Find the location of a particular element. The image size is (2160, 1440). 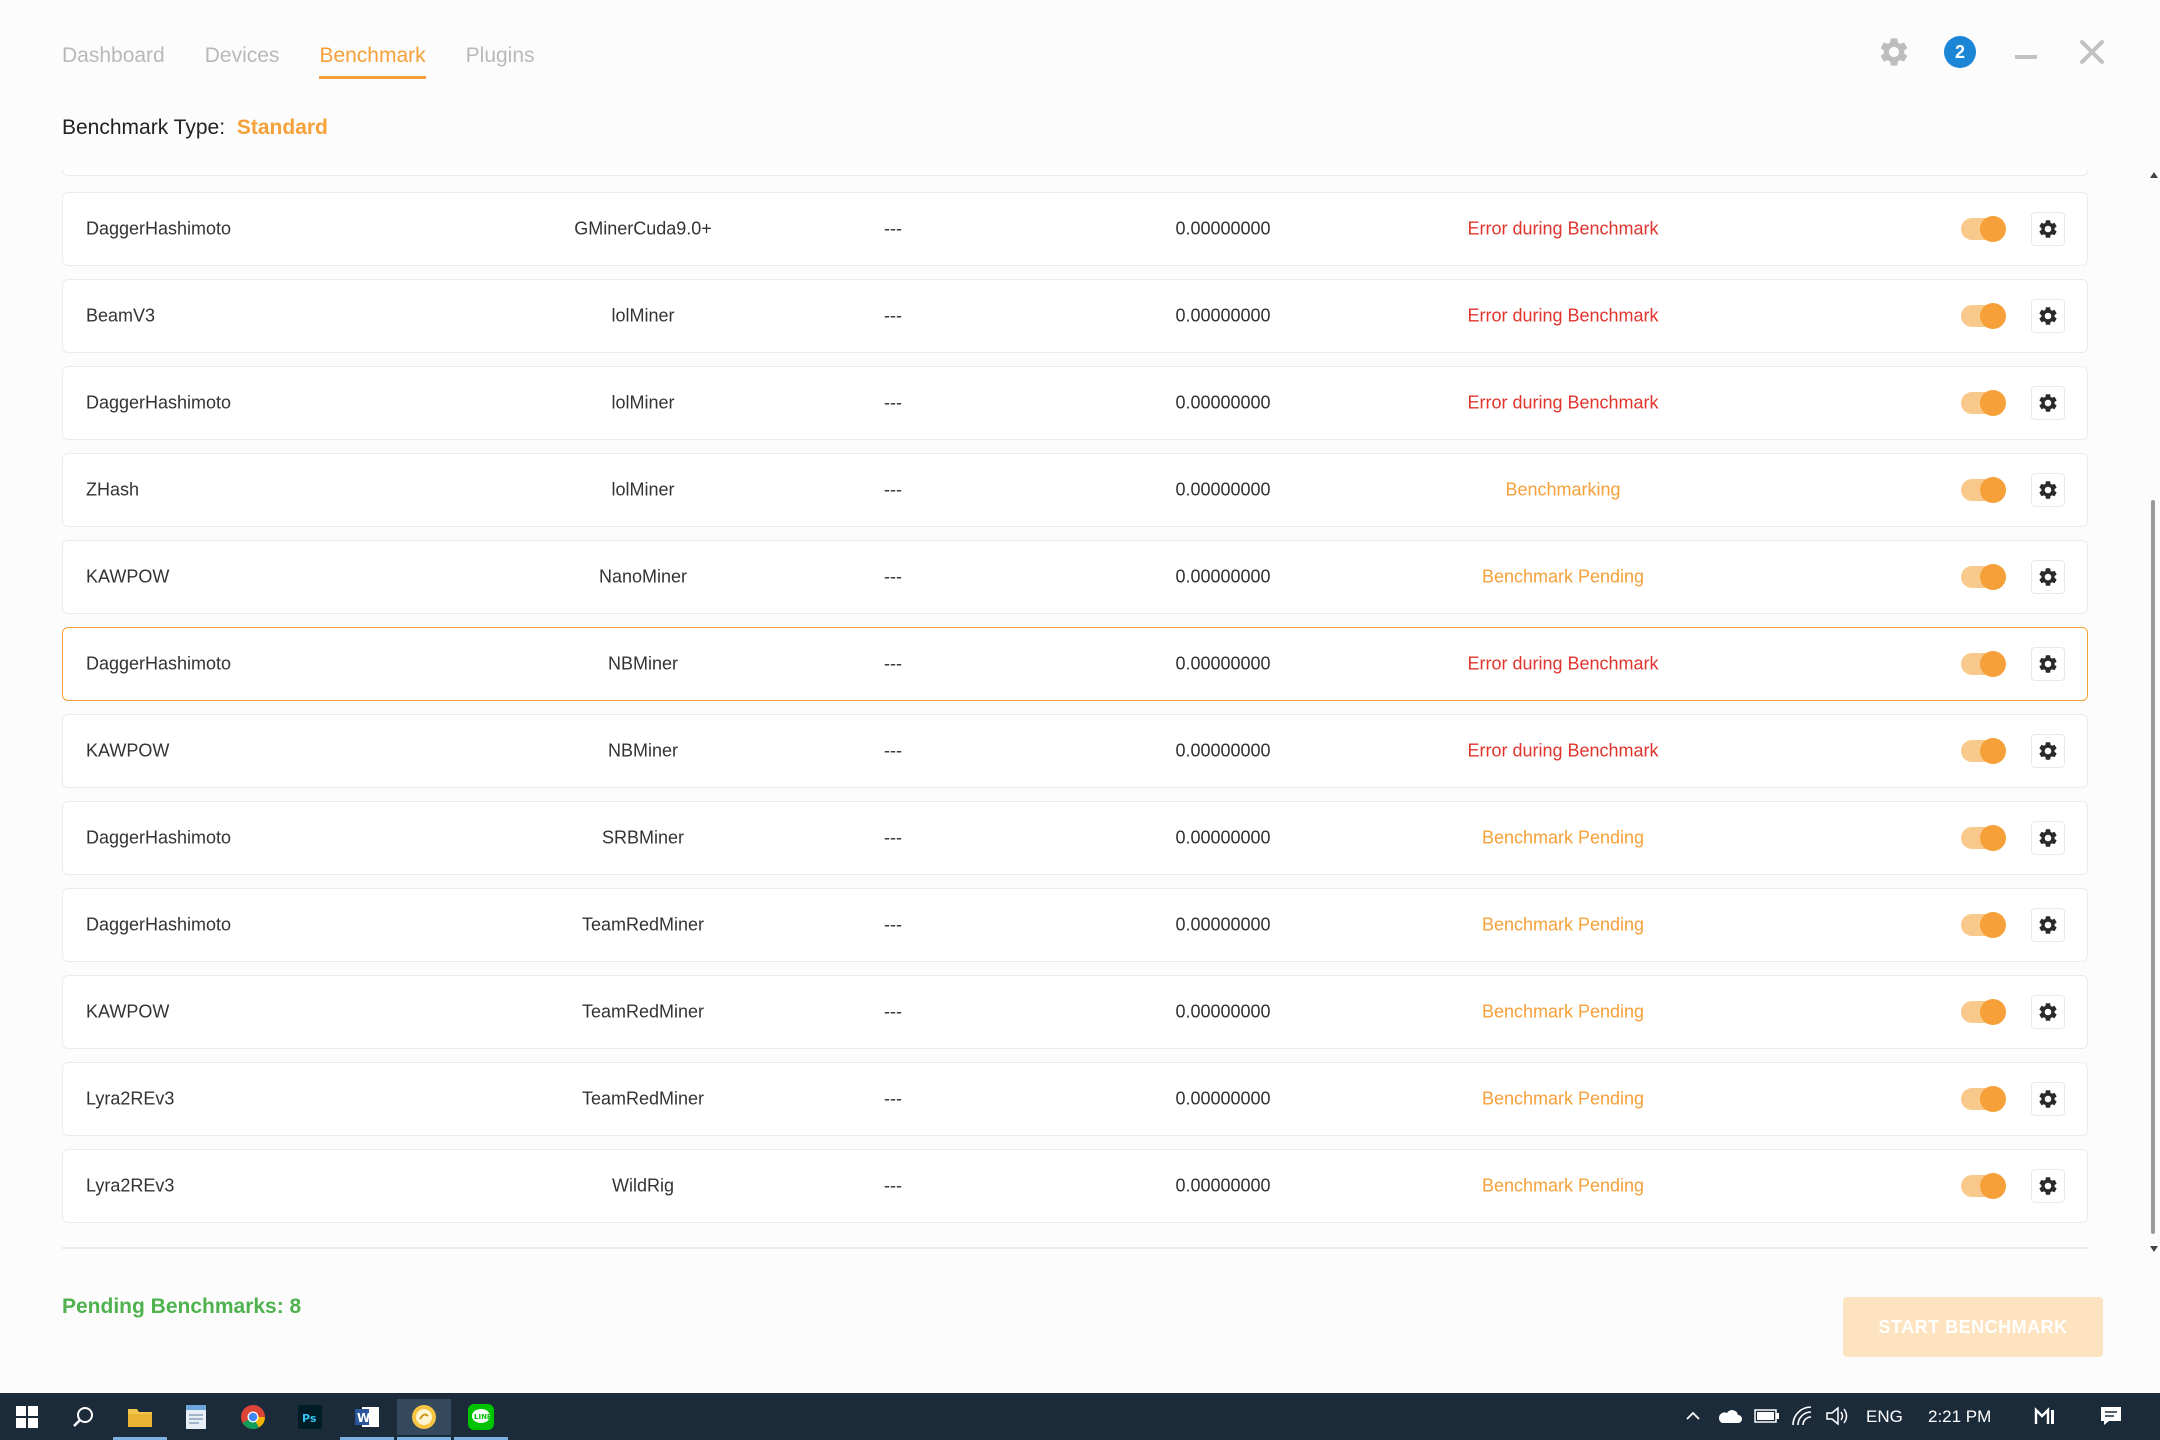

start-benchmark-button: START BENCHMARK is located at coordinates (1973, 1327).